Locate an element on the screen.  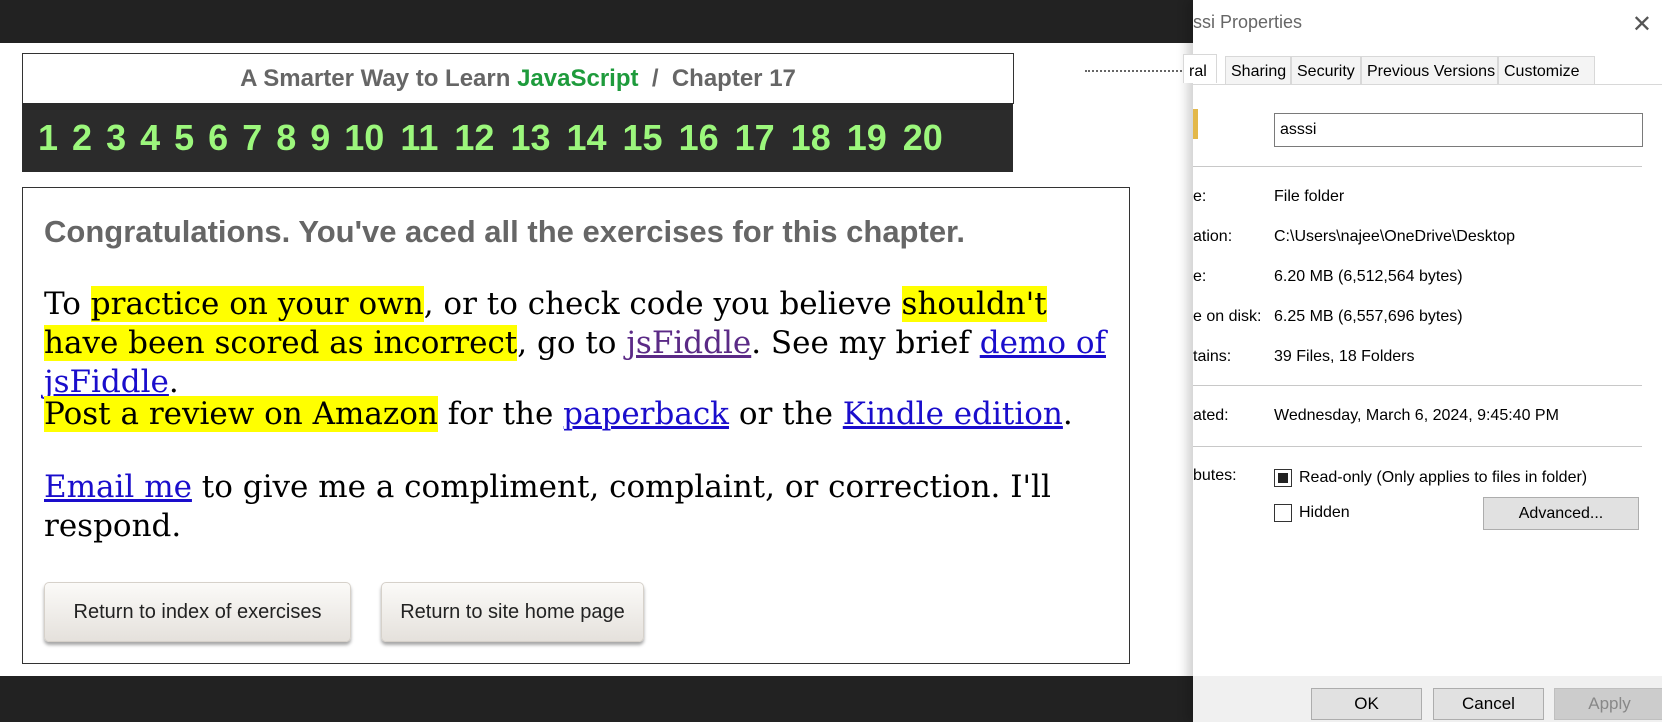
chapter-link-7: 7 is located at coordinates (252, 138).